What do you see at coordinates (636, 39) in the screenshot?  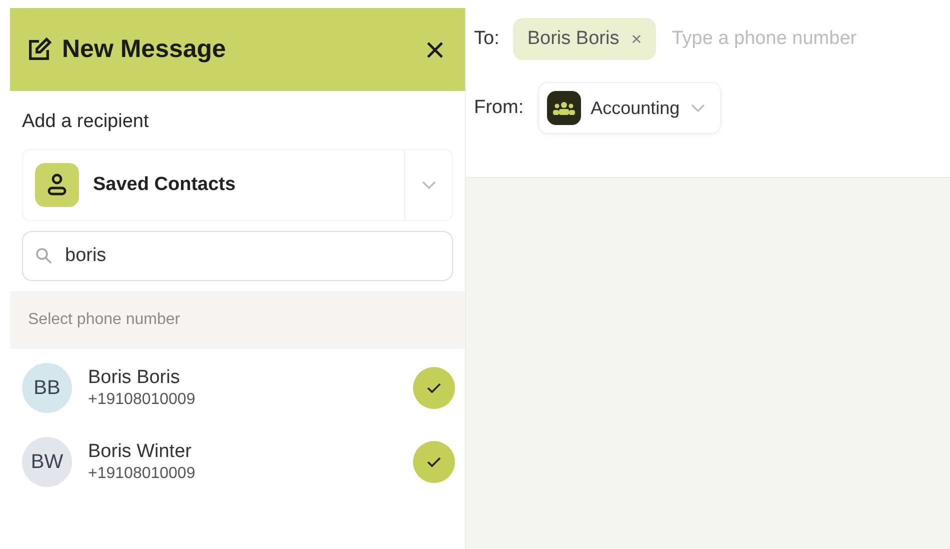 I see `remove-button: ×` at bounding box center [636, 39].